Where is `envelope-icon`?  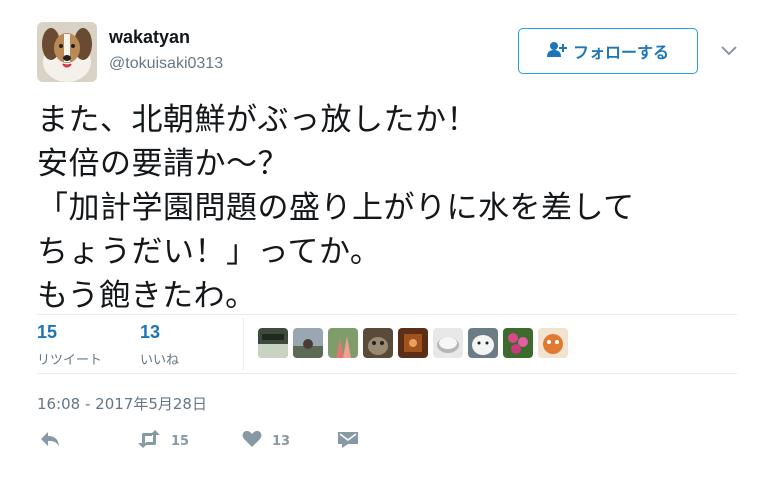
envelope-icon is located at coordinates (348, 441).